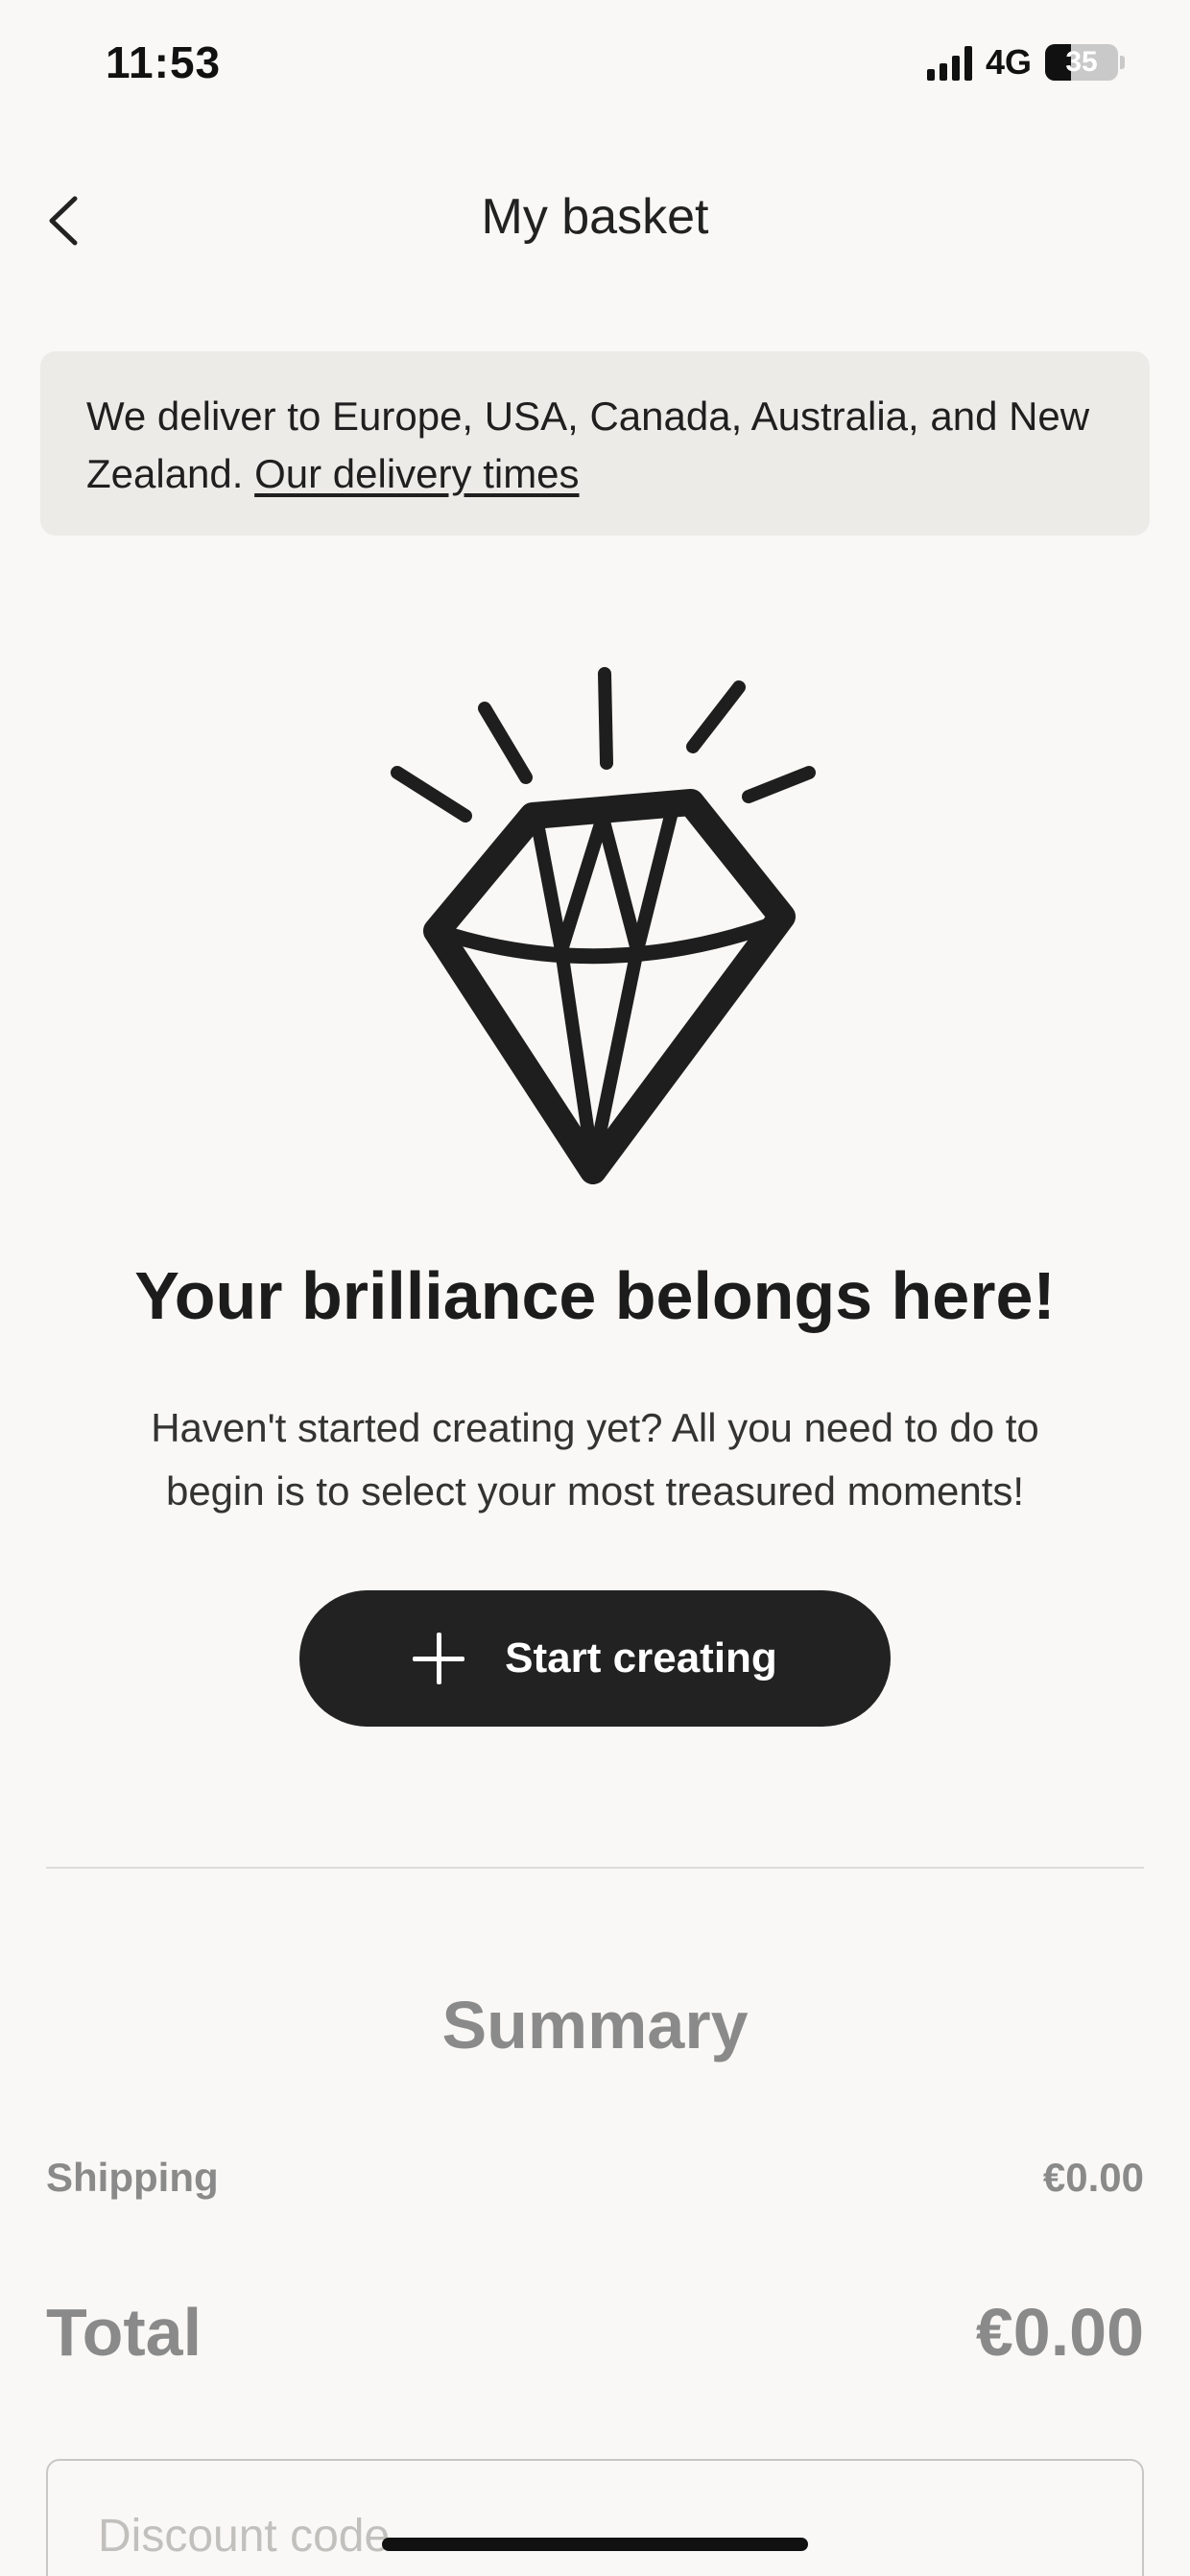 This screenshot has height=2576, width=1190. What do you see at coordinates (1093, 2177) in the screenshot?
I see `shipping-value: €0.00` at bounding box center [1093, 2177].